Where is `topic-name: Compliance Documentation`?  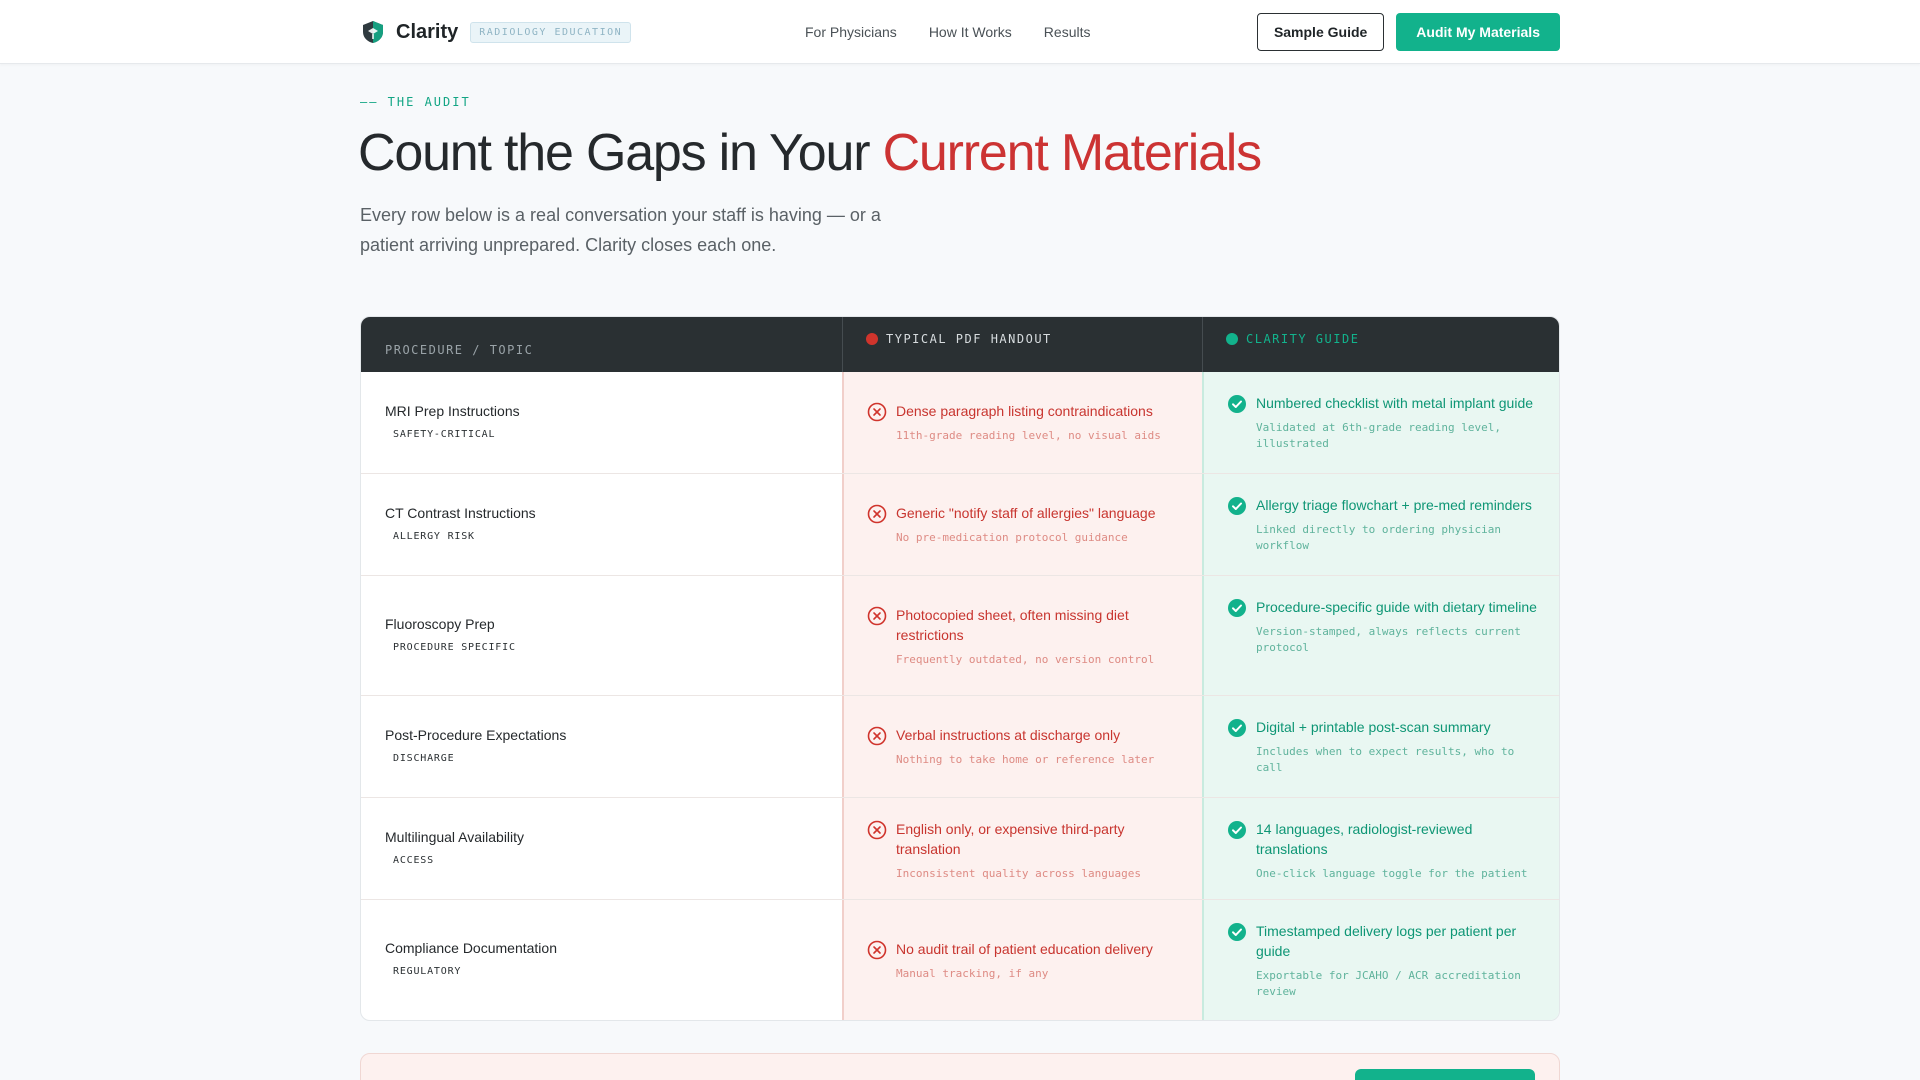 topic-name: Compliance Documentation is located at coordinates (471, 948).